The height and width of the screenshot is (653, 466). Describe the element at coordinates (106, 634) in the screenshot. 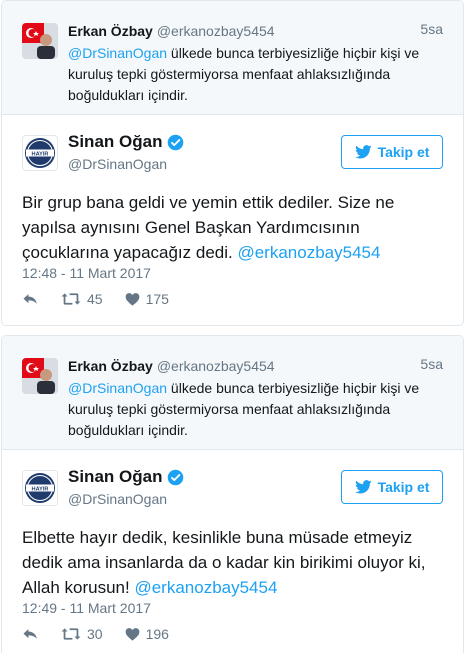

I see `tweet-actions: 30 196` at that location.